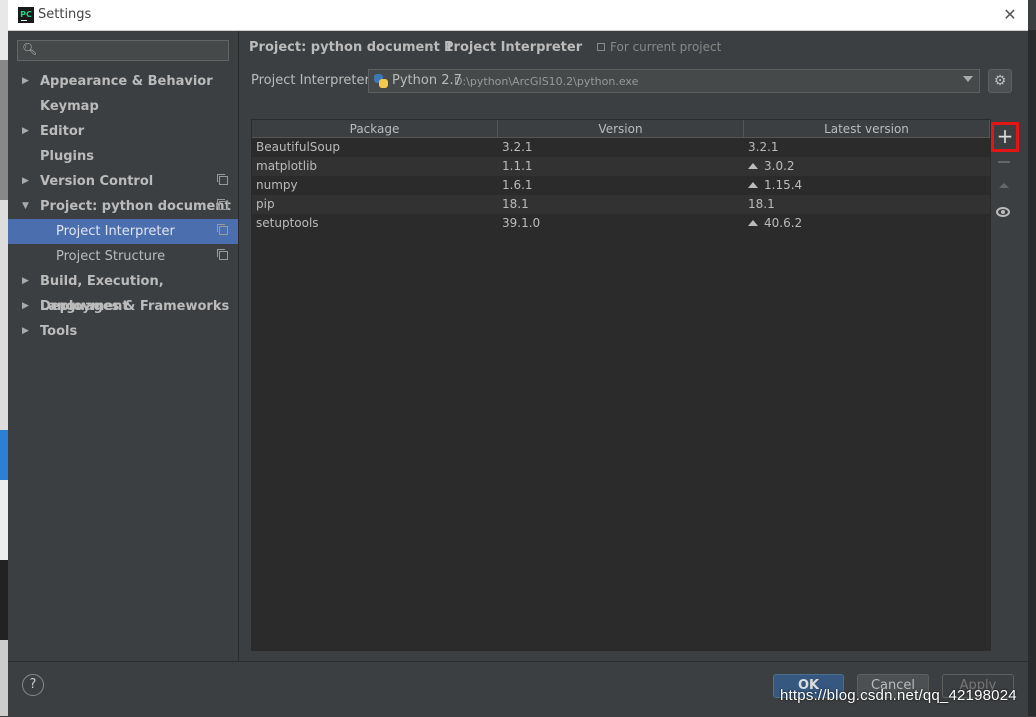 Image resolution: width=1036 pixels, height=717 pixels. Describe the element at coordinates (518, 15) in the screenshot. I see `title-bar: PC Settings ✕` at that location.